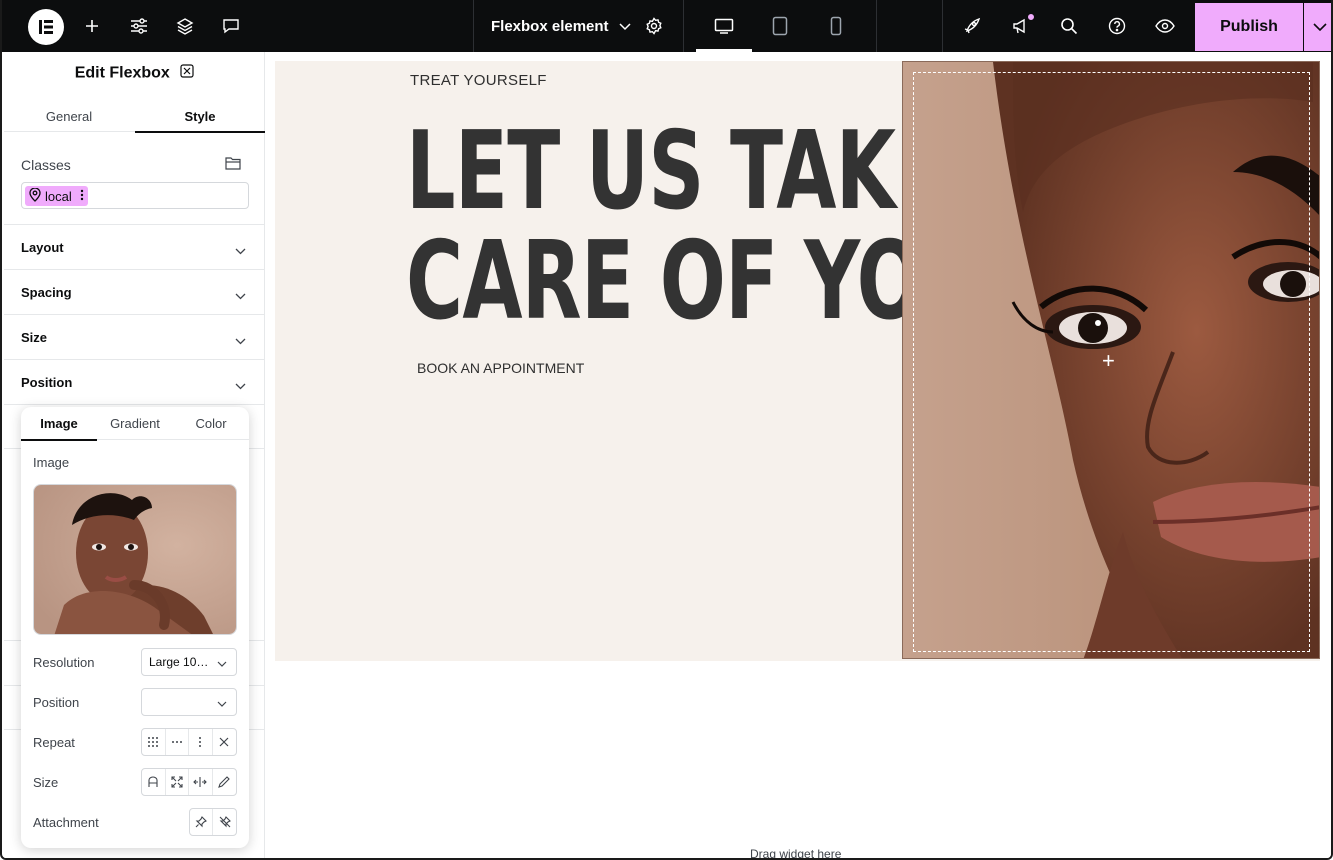 Image resolution: width=1333 pixels, height=860 pixels. Describe the element at coordinates (51, 462) in the screenshot. I see `image-label: Image` at that location.